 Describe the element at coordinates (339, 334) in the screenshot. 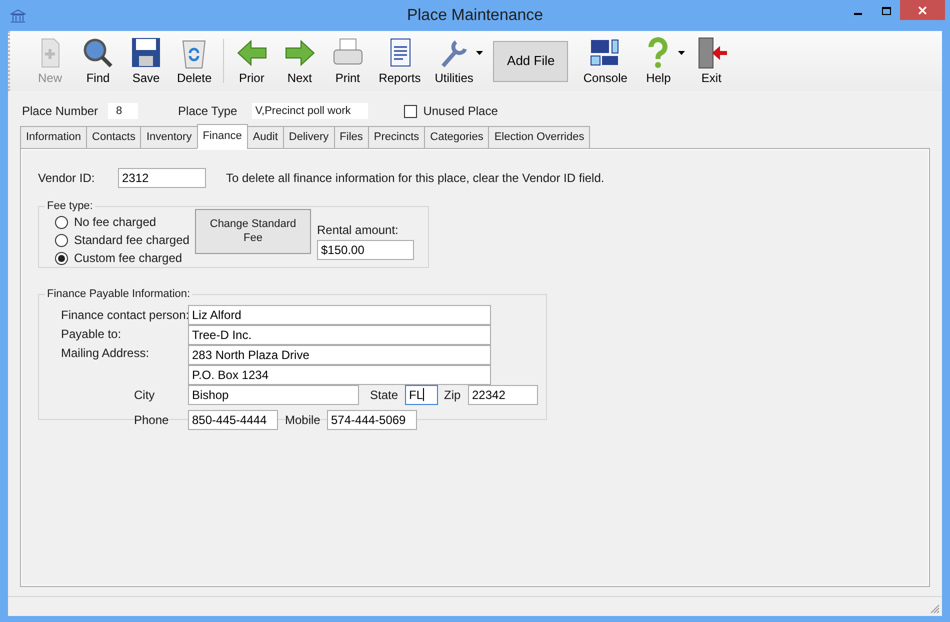

I see `payable-to-field: Tree-D Inc.` at that location.